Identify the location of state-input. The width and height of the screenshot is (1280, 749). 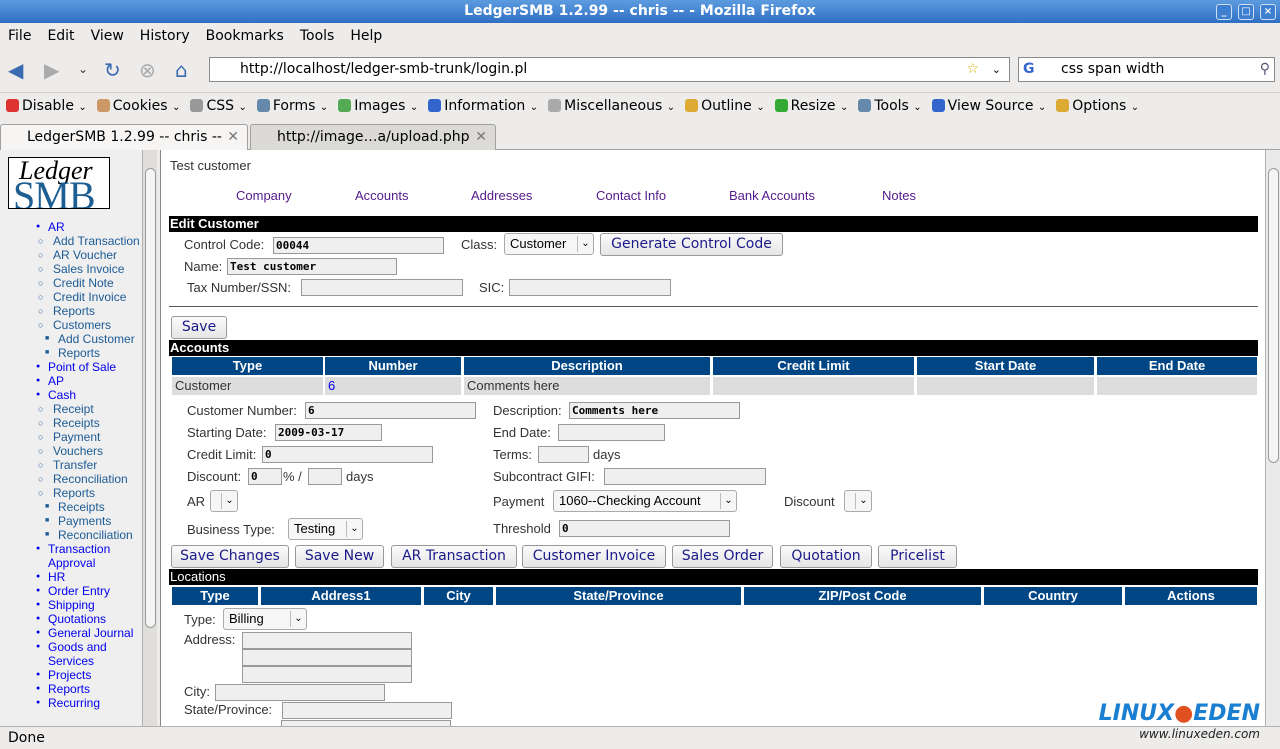
(367, 710).